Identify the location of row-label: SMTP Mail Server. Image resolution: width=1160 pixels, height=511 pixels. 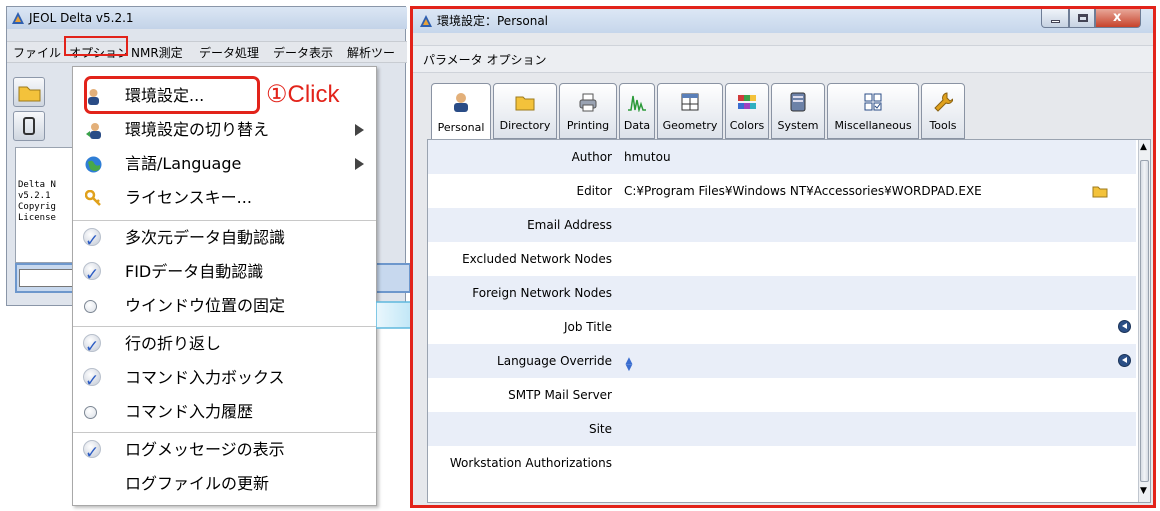
(560, 395).